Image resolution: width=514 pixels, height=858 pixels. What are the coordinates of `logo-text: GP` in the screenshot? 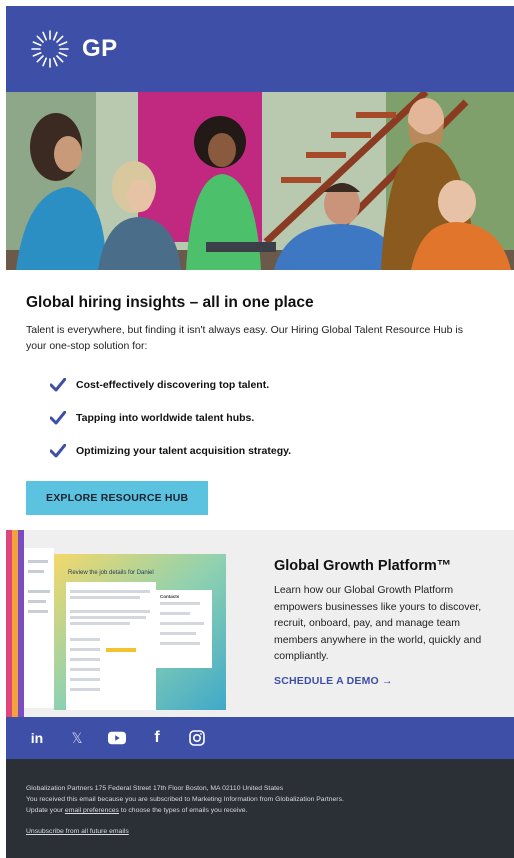 It's located at (100, 48).